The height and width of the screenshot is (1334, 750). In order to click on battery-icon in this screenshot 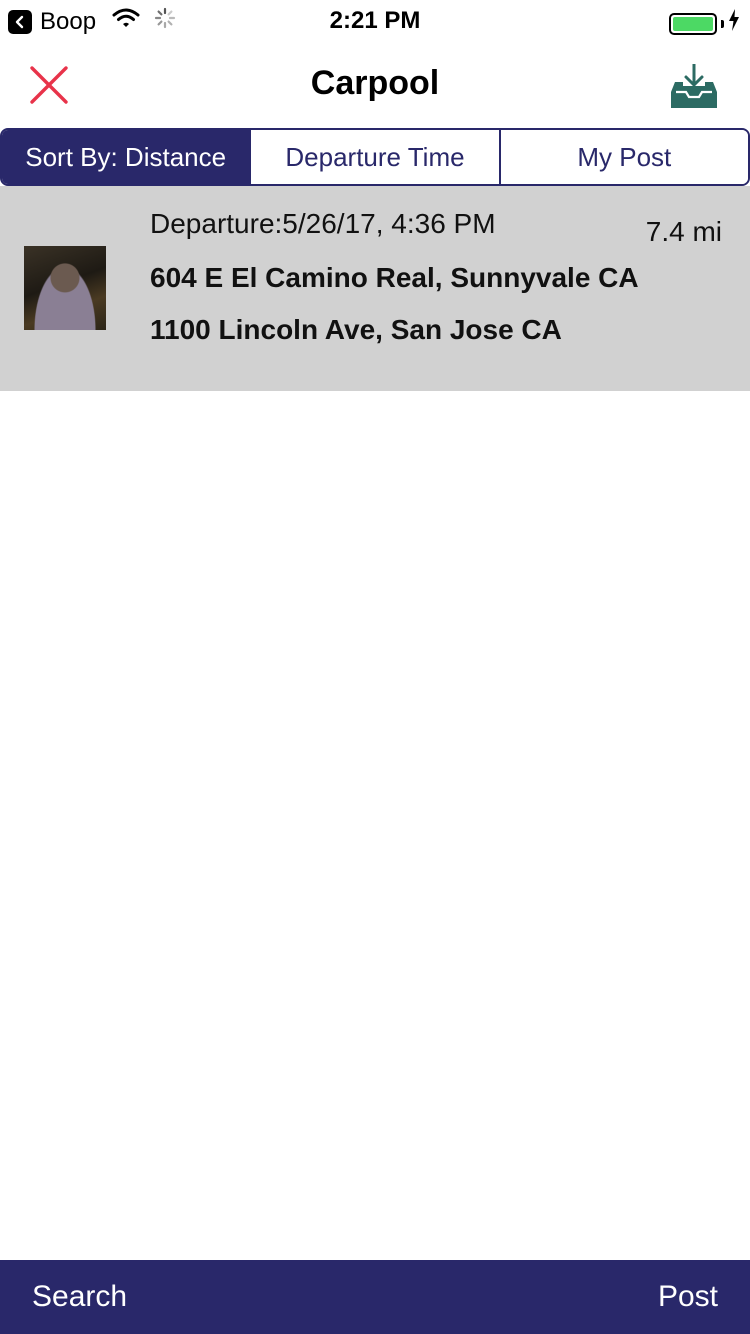, I will do `click(693, 23)`.